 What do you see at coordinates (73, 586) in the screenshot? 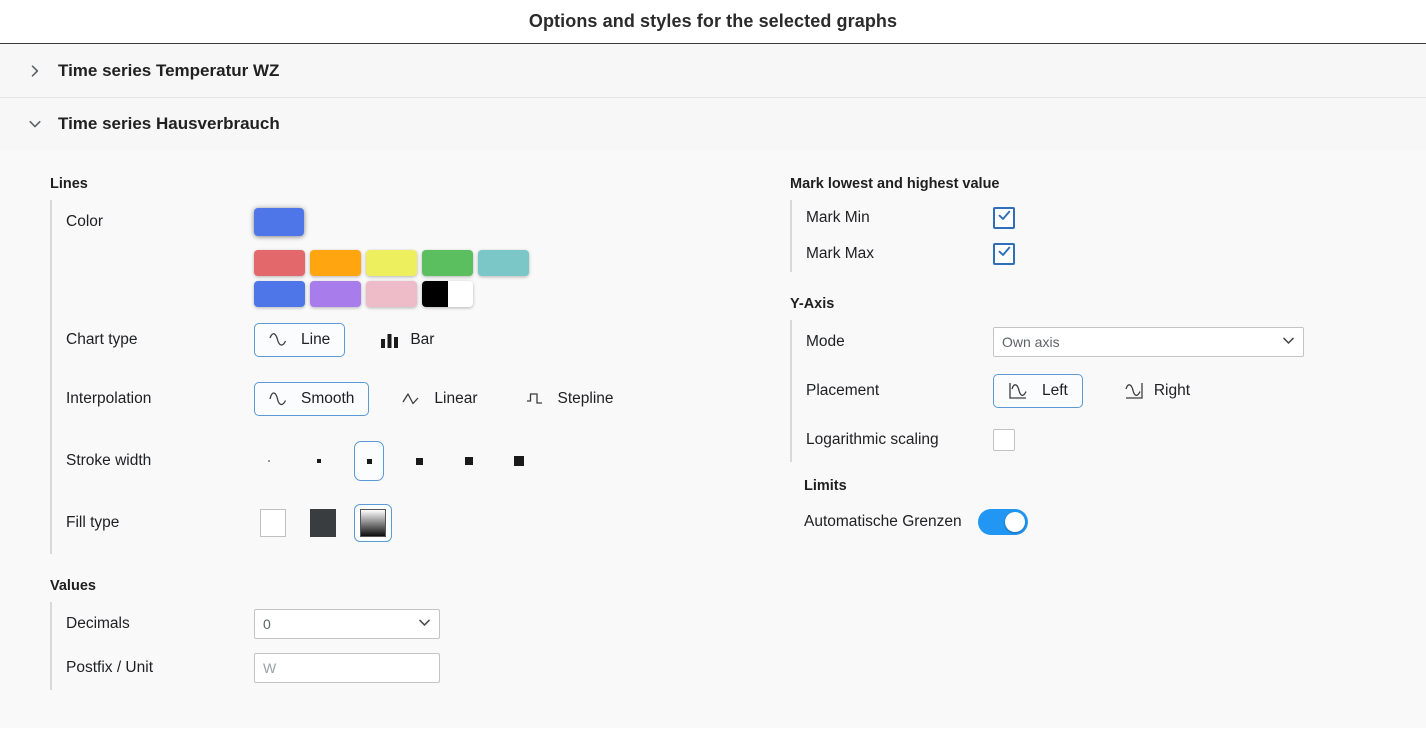
I see `values-group-title: Values` at bounding box center [73, 586].